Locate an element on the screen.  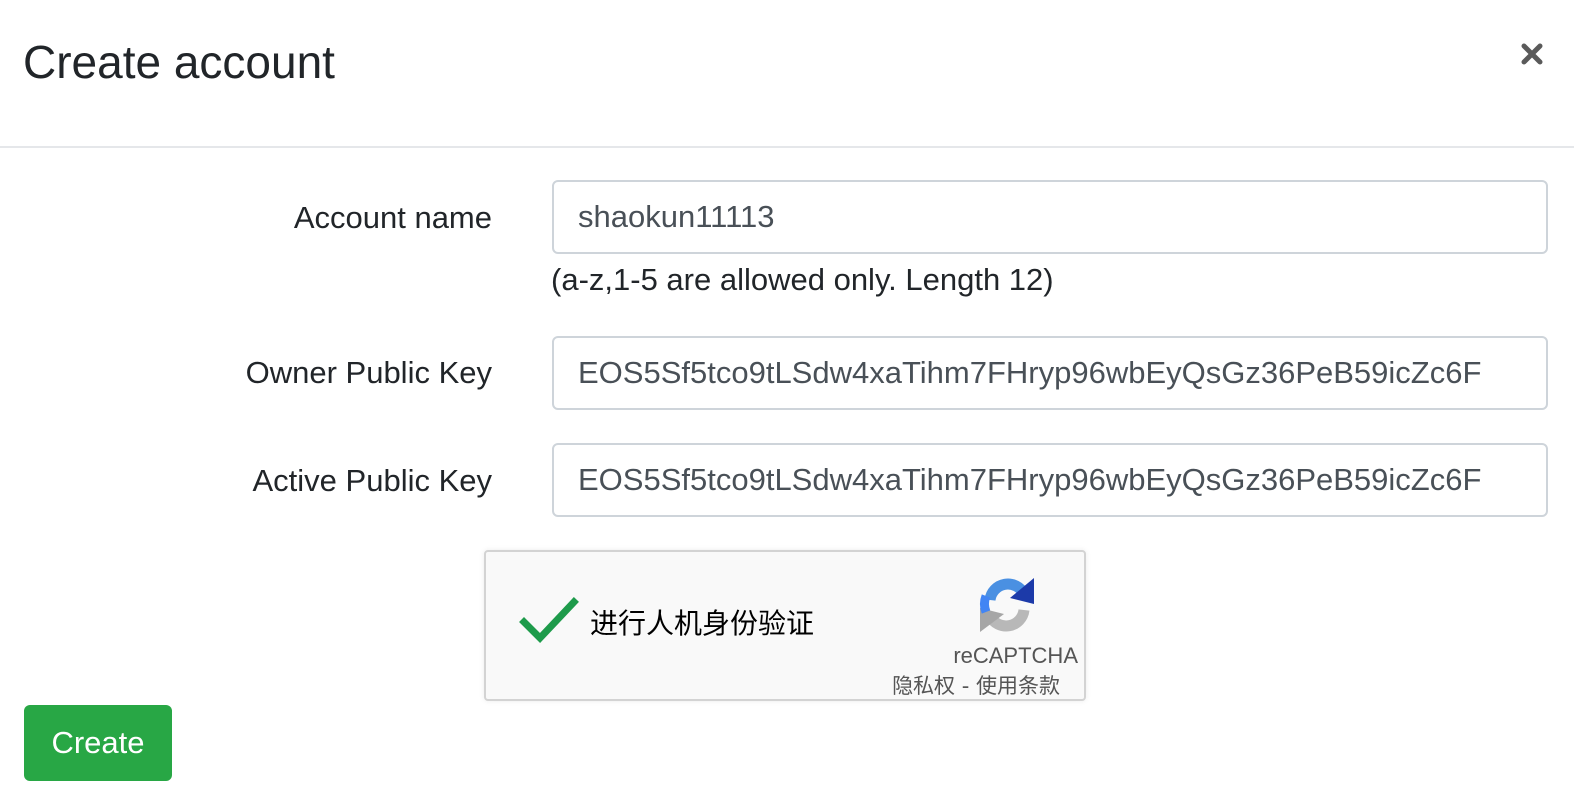
active-public-key-input is located at coordinates (1050, 480).